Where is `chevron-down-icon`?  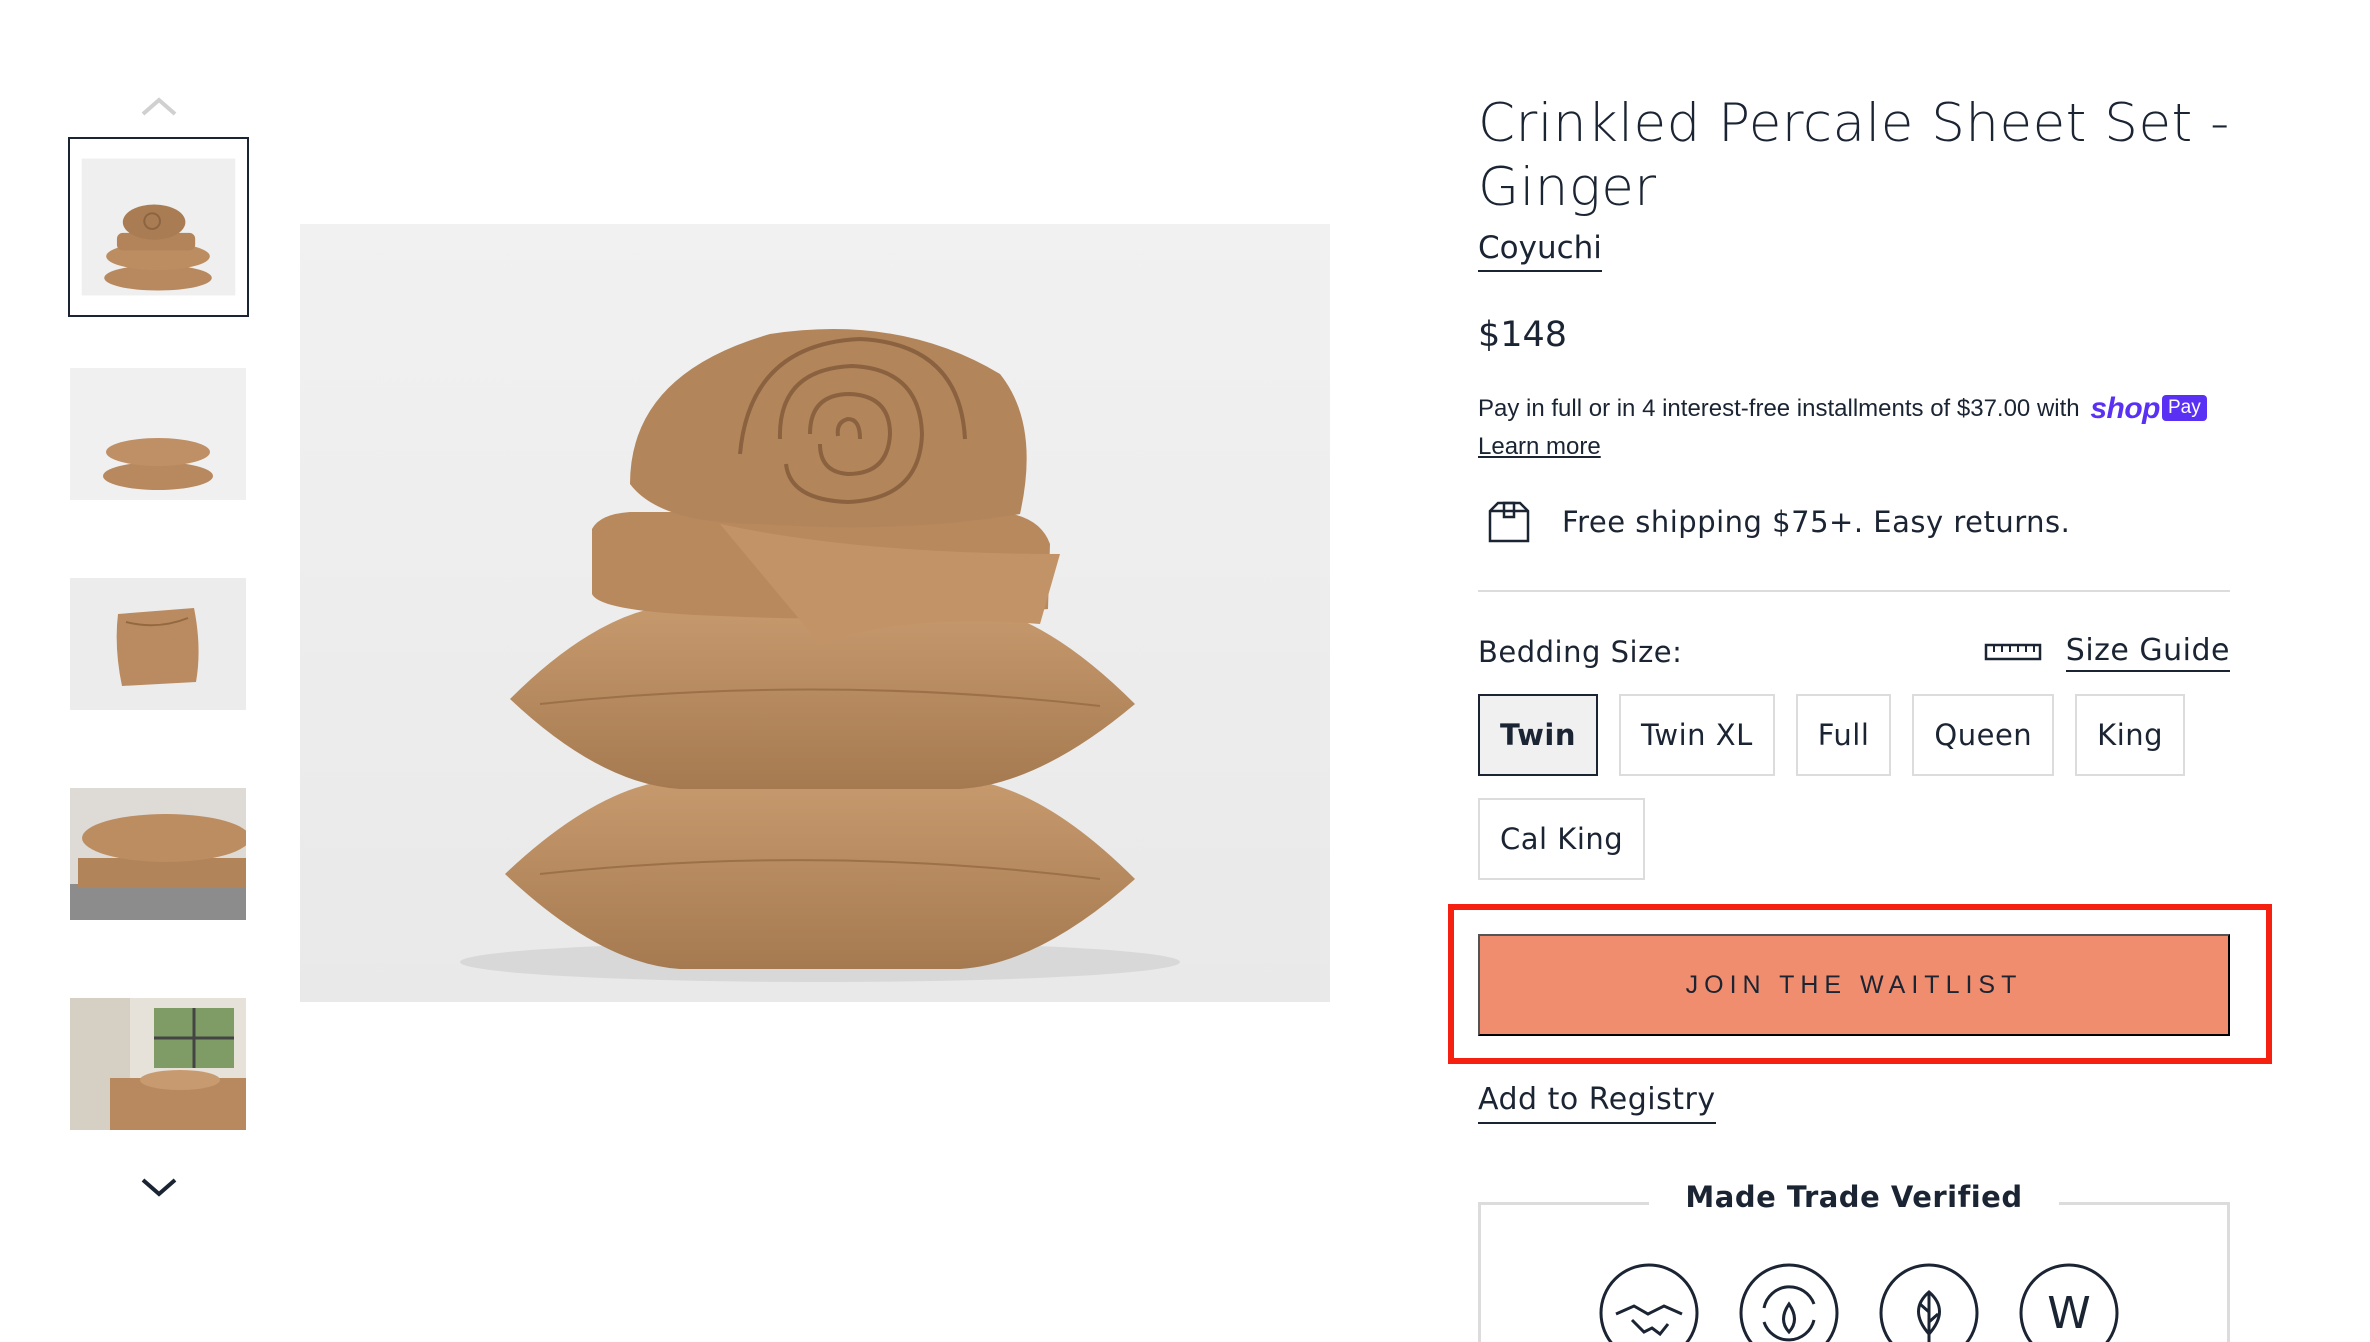
chevron-down-icon is located at coordinates (159, 1187).